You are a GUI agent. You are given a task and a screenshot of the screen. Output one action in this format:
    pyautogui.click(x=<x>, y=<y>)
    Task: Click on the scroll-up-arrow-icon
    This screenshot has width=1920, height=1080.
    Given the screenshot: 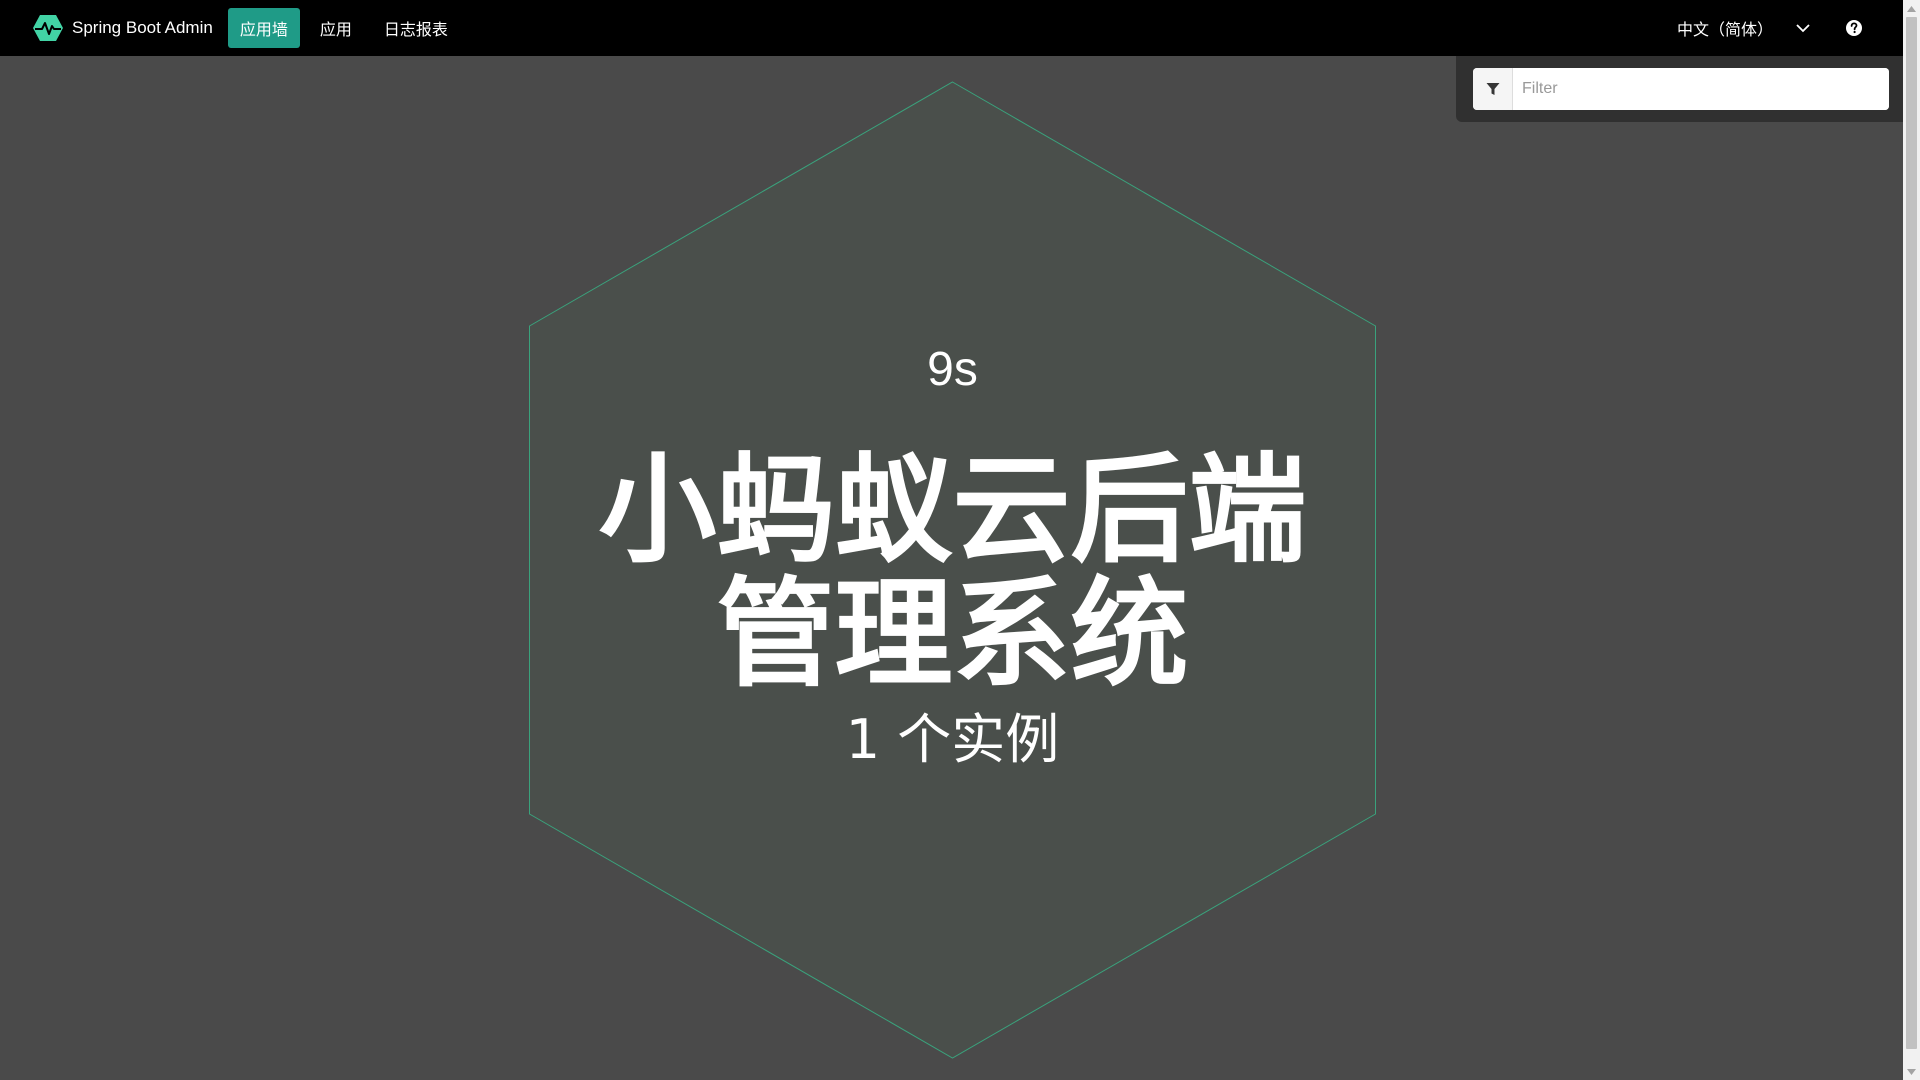 What is the action you would take?
    pyautogui.click(x=1911, y=8)
    